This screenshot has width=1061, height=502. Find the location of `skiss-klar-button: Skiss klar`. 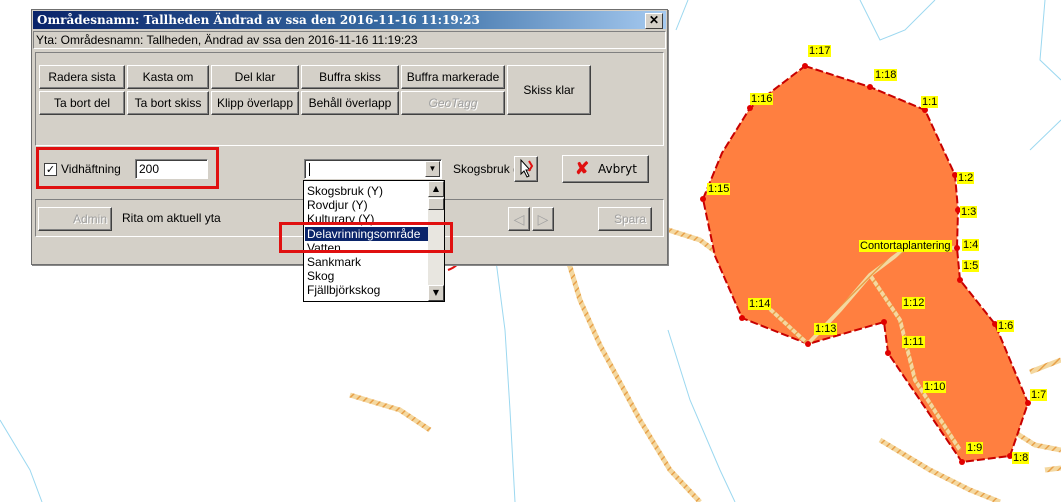

skiss-klar-button: Skiss klar is located at coordinates (549, 90).